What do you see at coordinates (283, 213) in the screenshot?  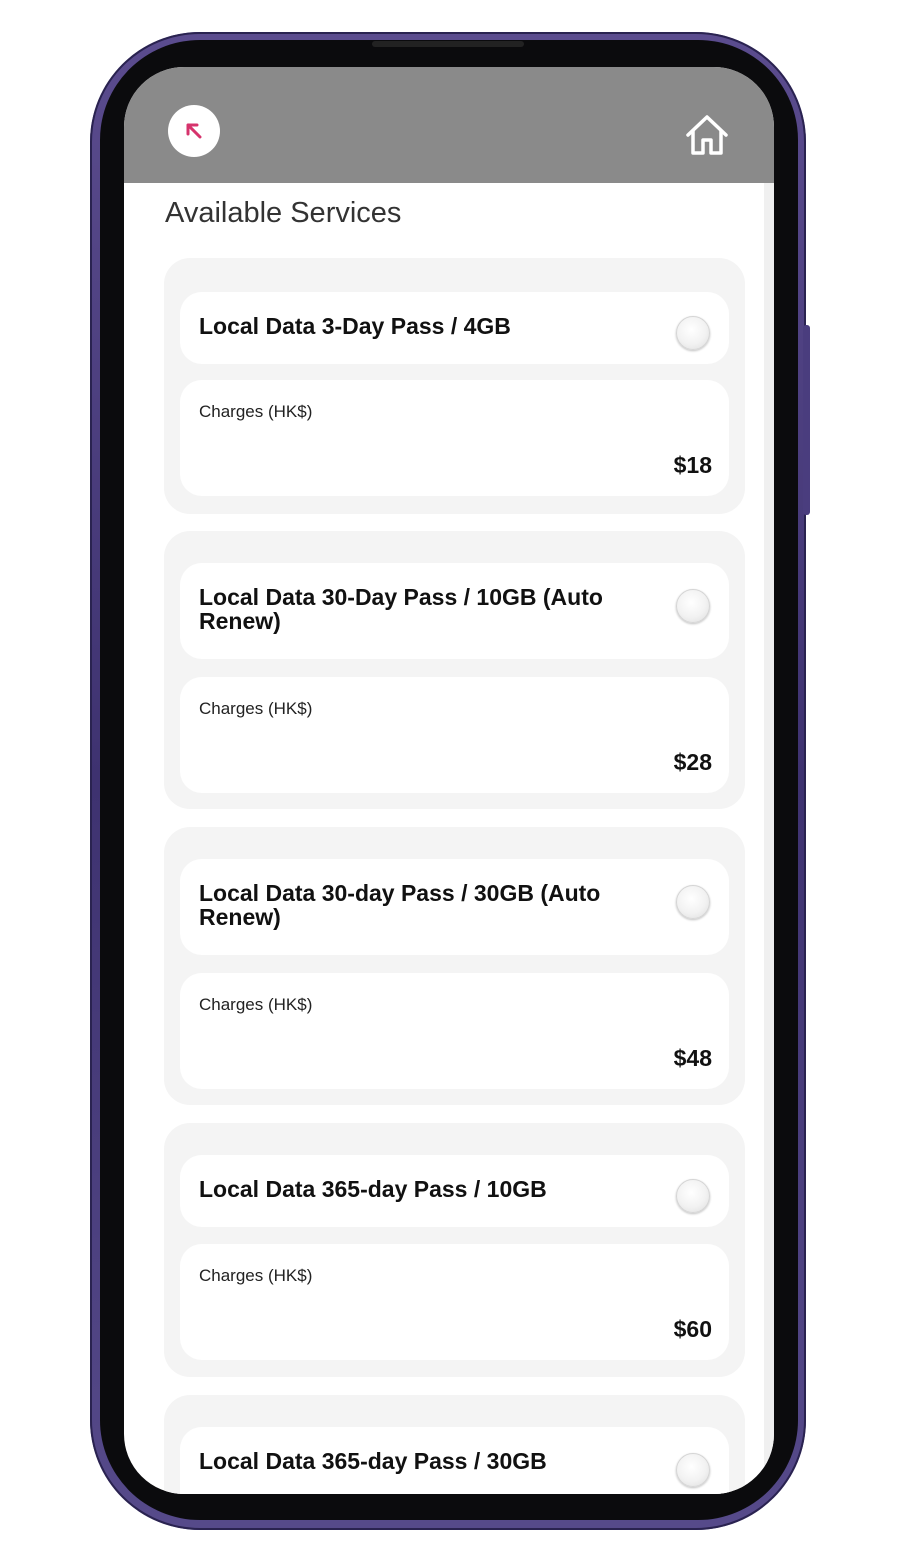 I see `page-title: Available Services` at bounding box center [283, 213].